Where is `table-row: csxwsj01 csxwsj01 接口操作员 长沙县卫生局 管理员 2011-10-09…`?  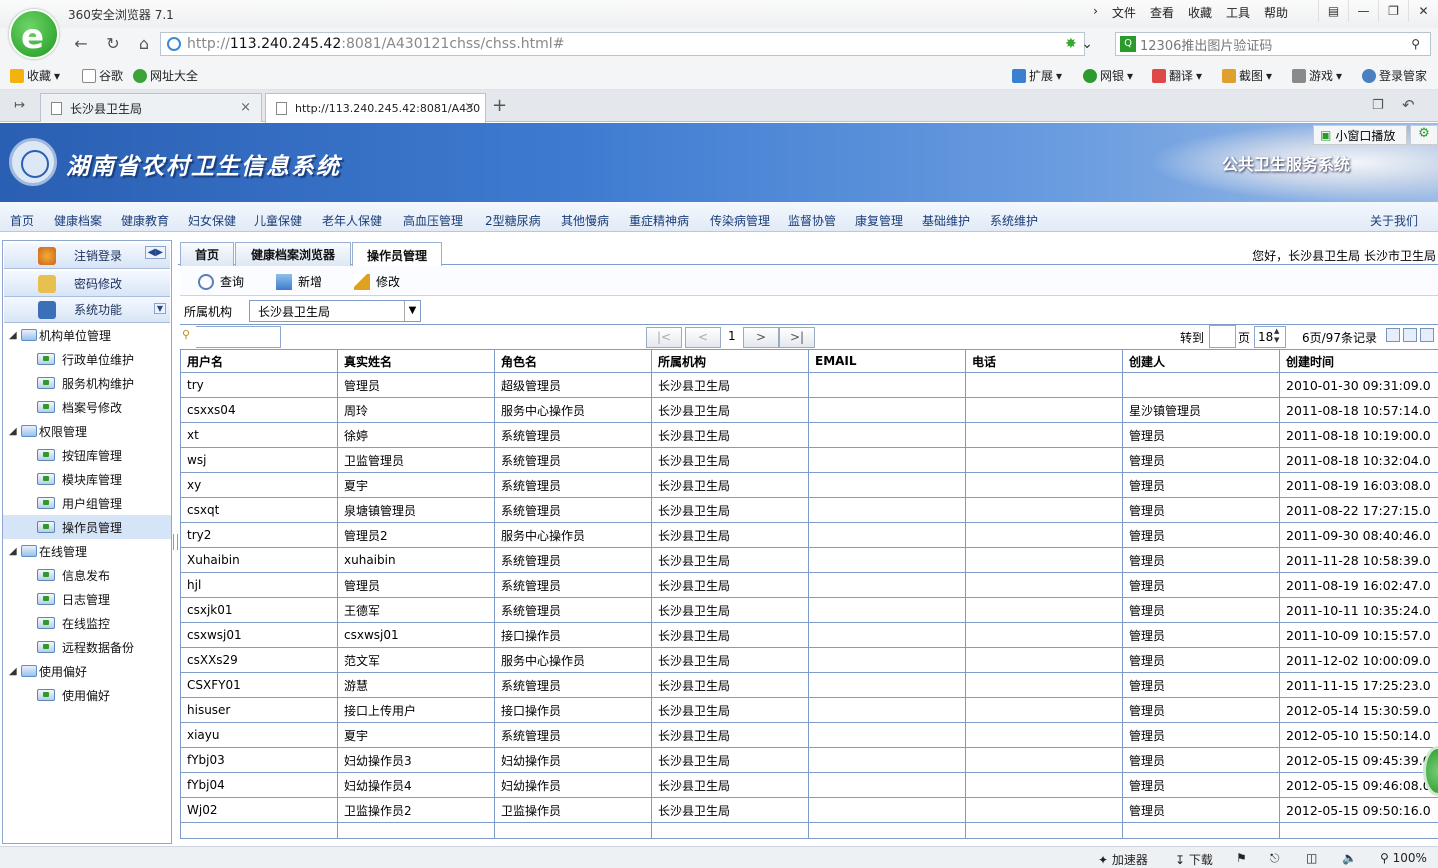 table-row: csxwsj01 csxwsj01 接口操作员 长沙县卫生局 管理员 2011-10-09… is located at coordinates (809, 635).